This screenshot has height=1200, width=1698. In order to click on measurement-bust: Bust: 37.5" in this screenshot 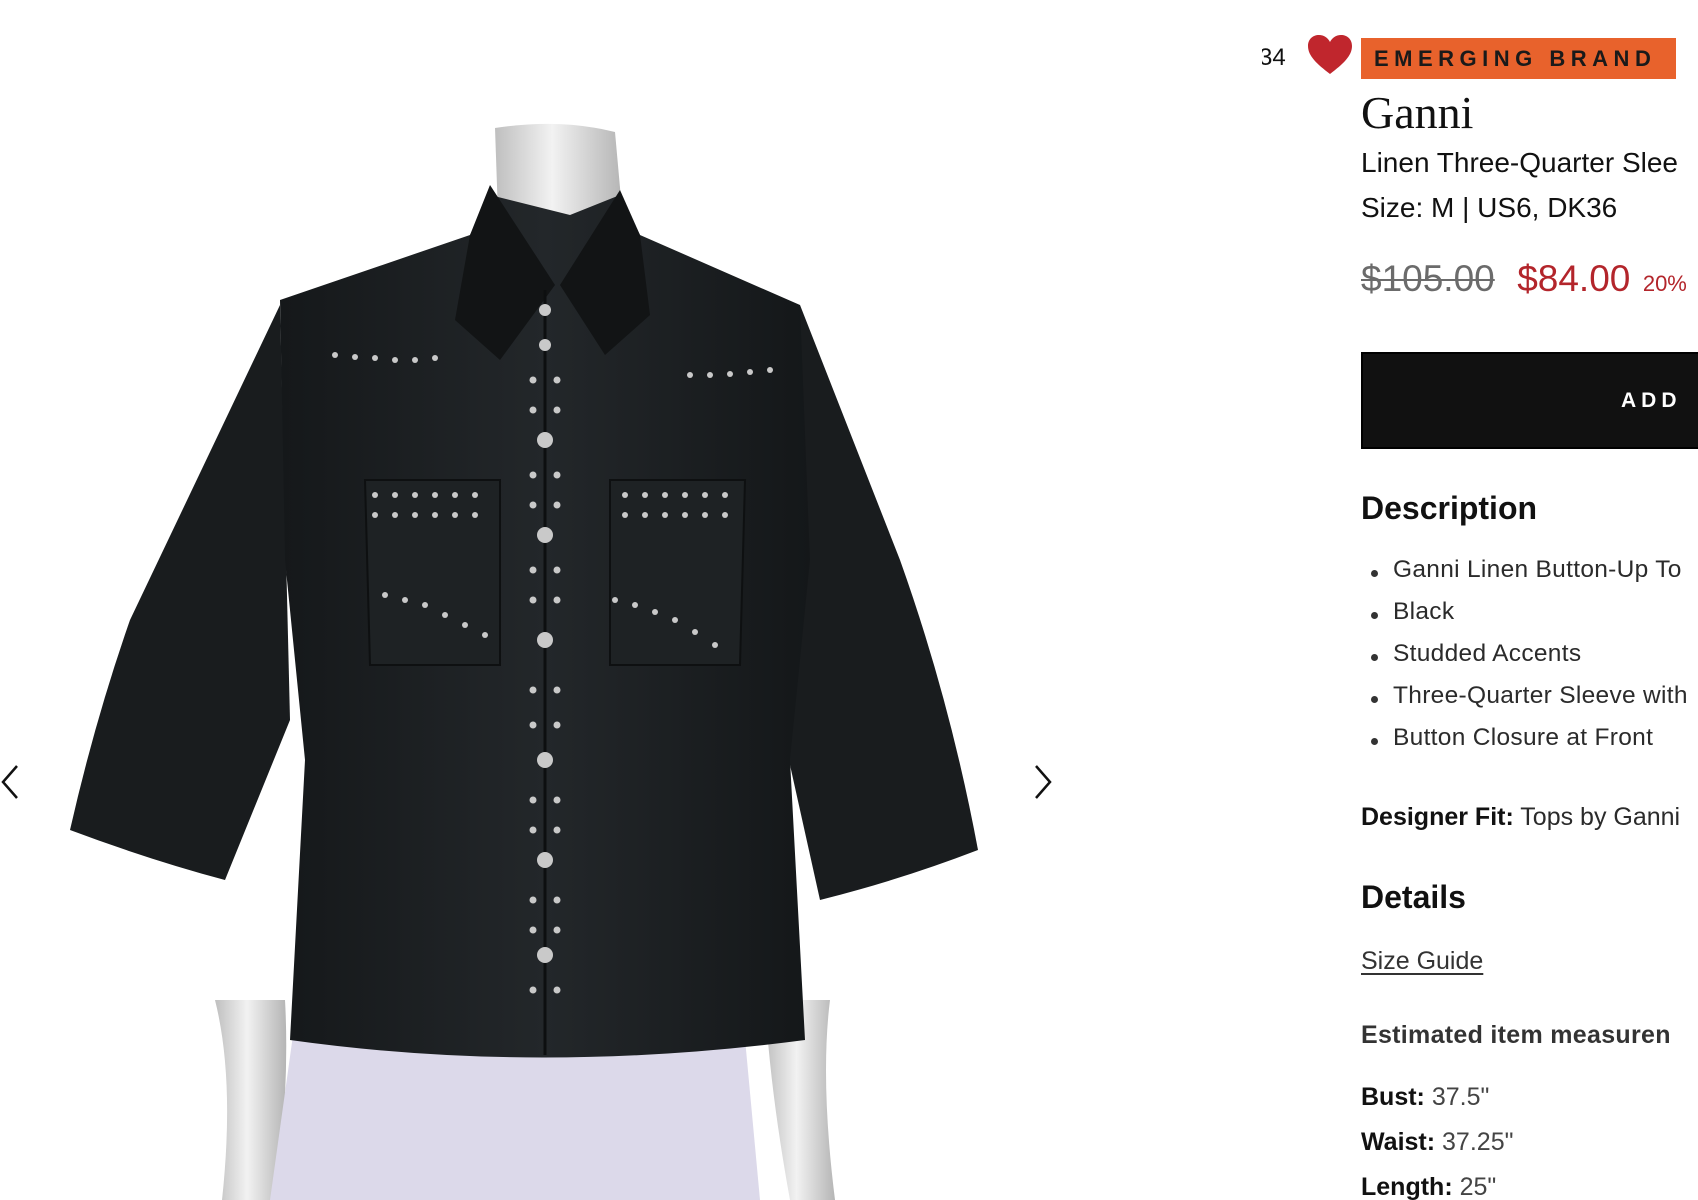, I will do `click(1425, 1097)`.